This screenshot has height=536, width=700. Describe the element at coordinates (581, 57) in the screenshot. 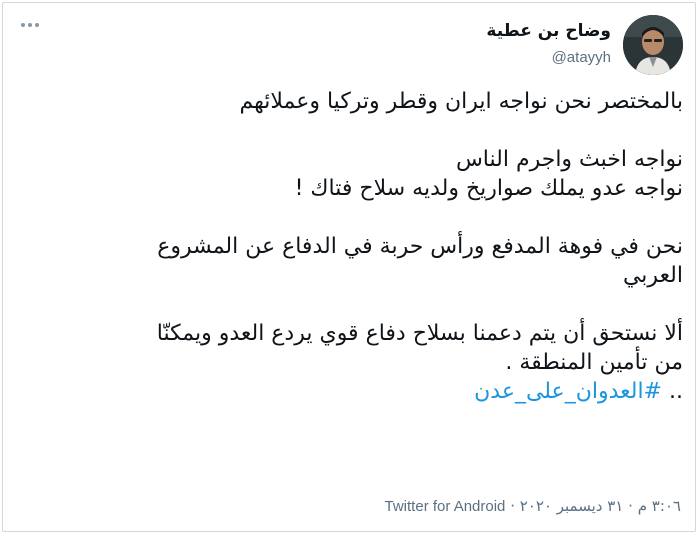

I see `user-handle: @atayyh` at that location.